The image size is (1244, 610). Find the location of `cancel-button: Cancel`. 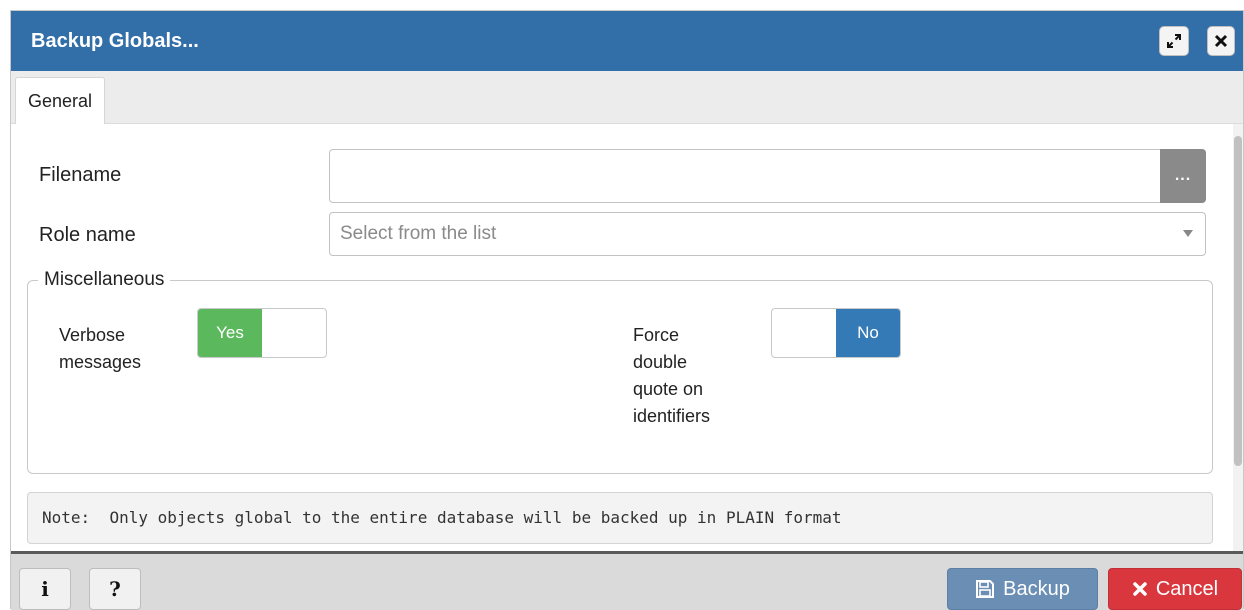

cancel-button: Cancel is located at coordinates (1175, 589).